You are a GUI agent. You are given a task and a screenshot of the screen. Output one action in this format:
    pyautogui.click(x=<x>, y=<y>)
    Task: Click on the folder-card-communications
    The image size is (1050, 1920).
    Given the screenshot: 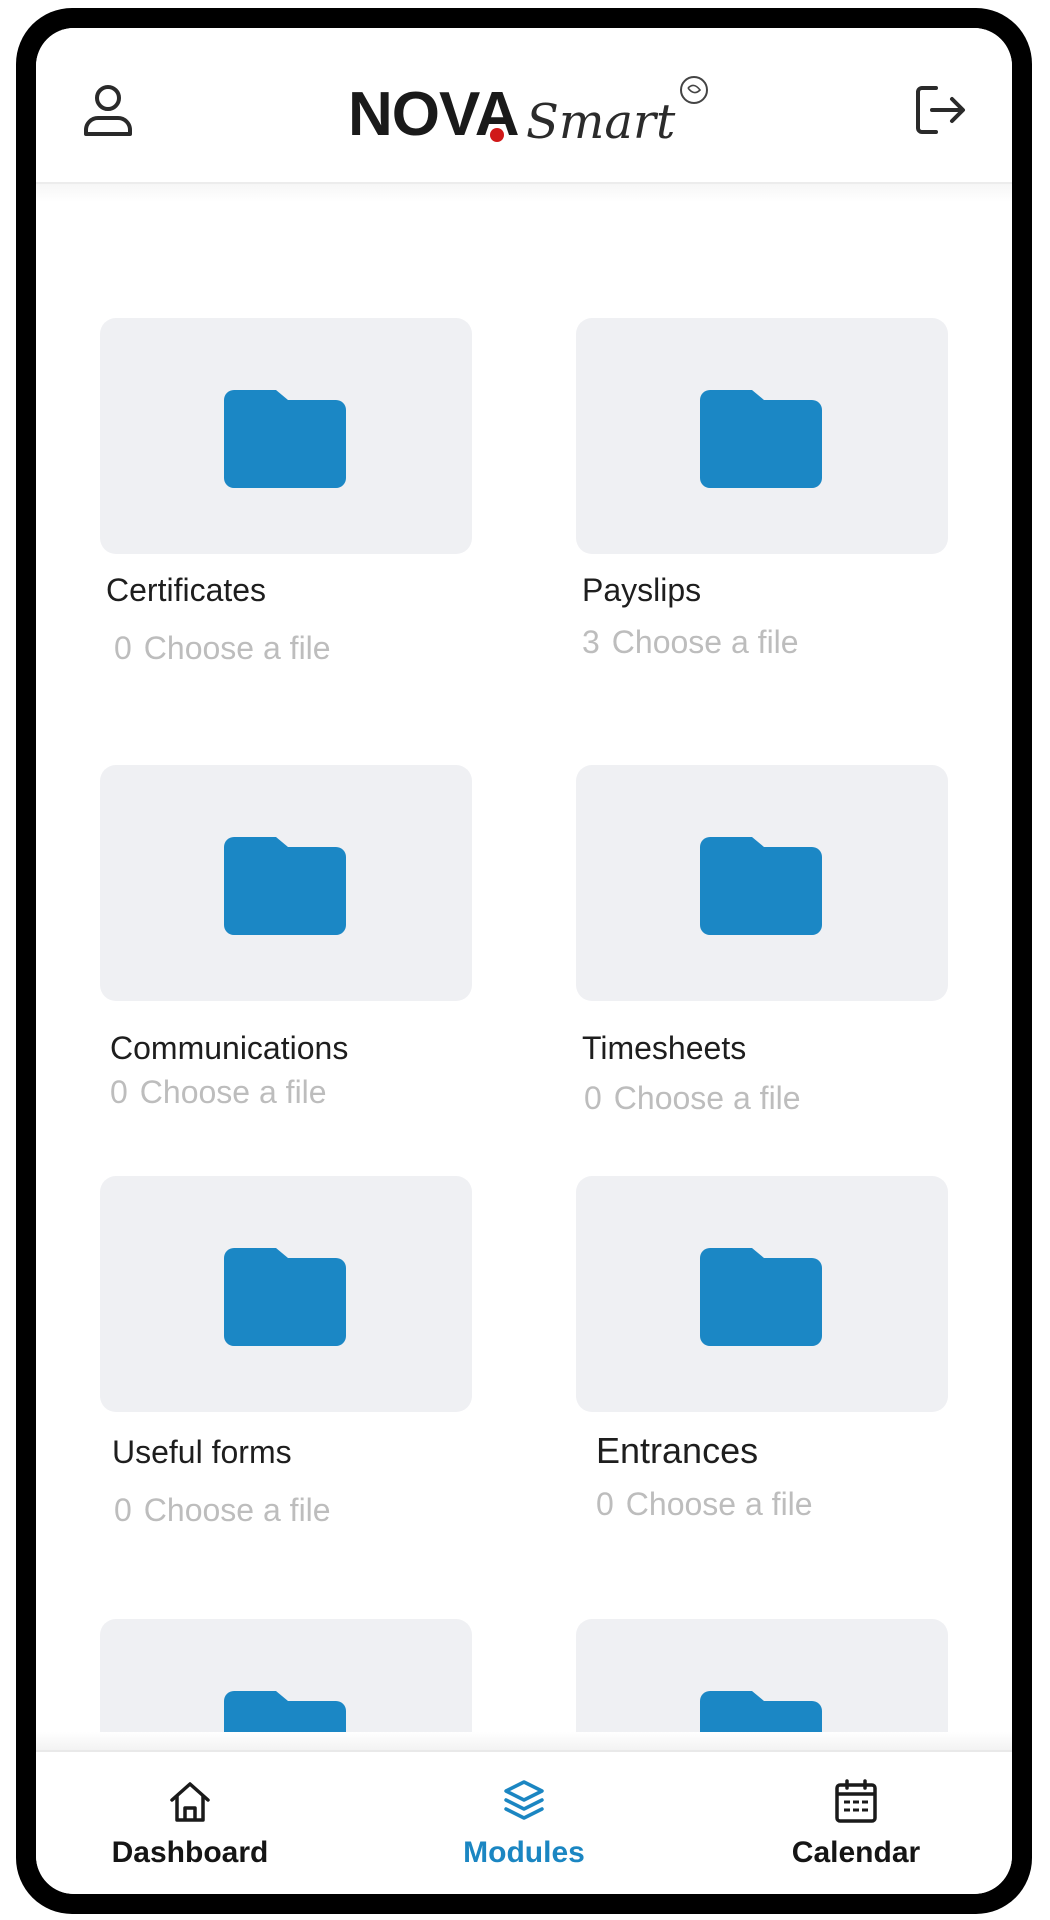 What is the action you would take?
    pyautogui.click(x=286, y=883)
    